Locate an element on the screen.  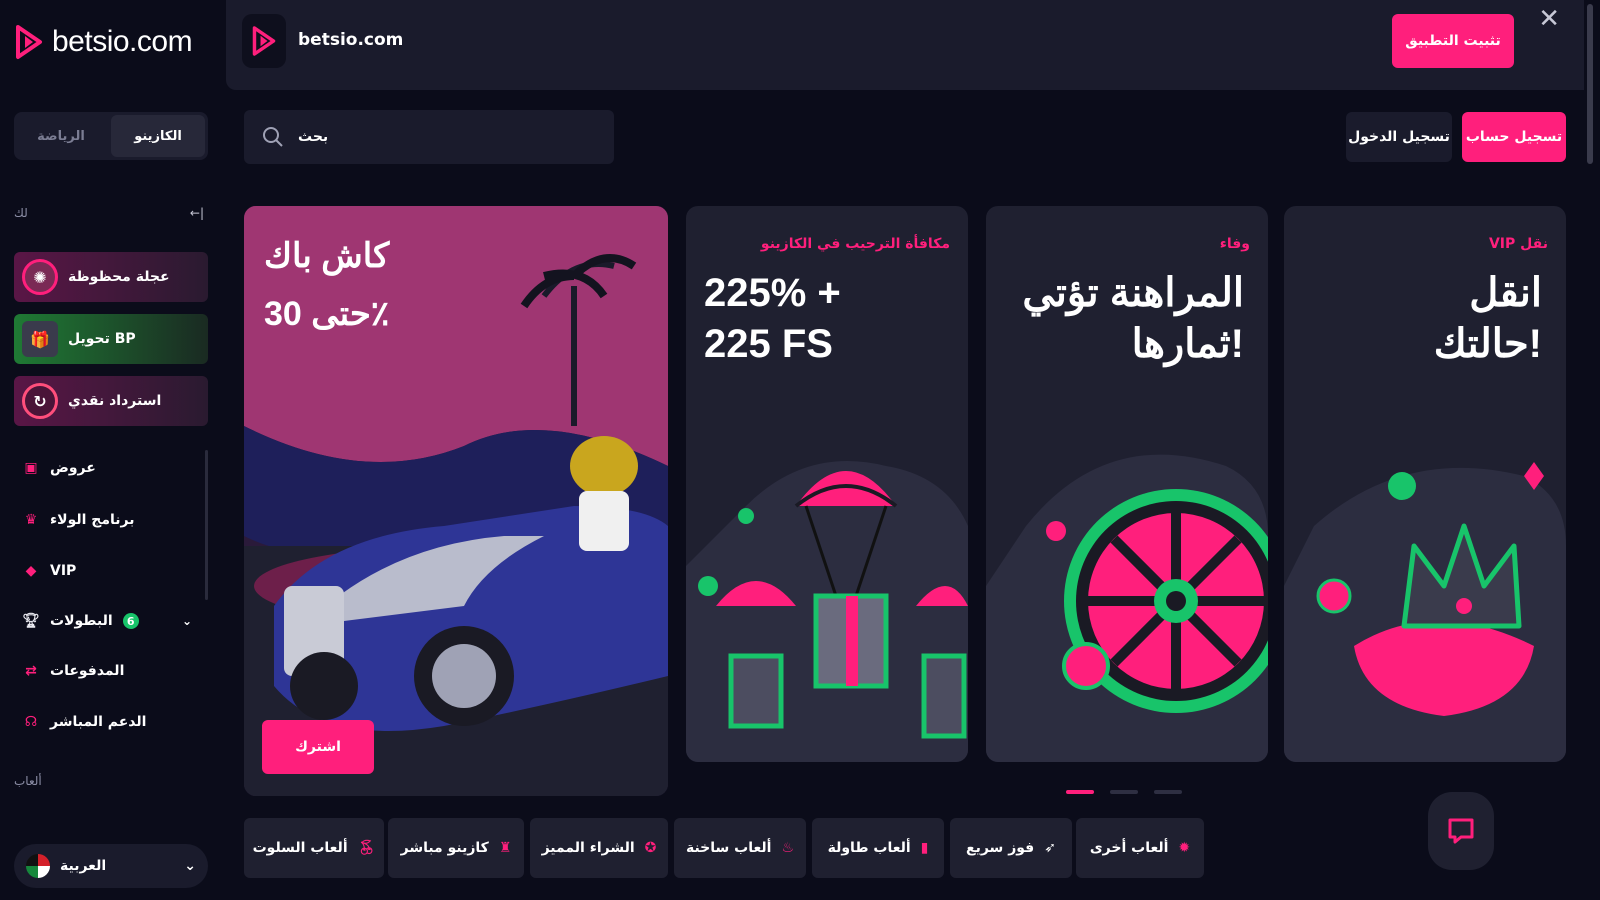
slots-icon: 🍒︎ is located at coordinates (366, 848).